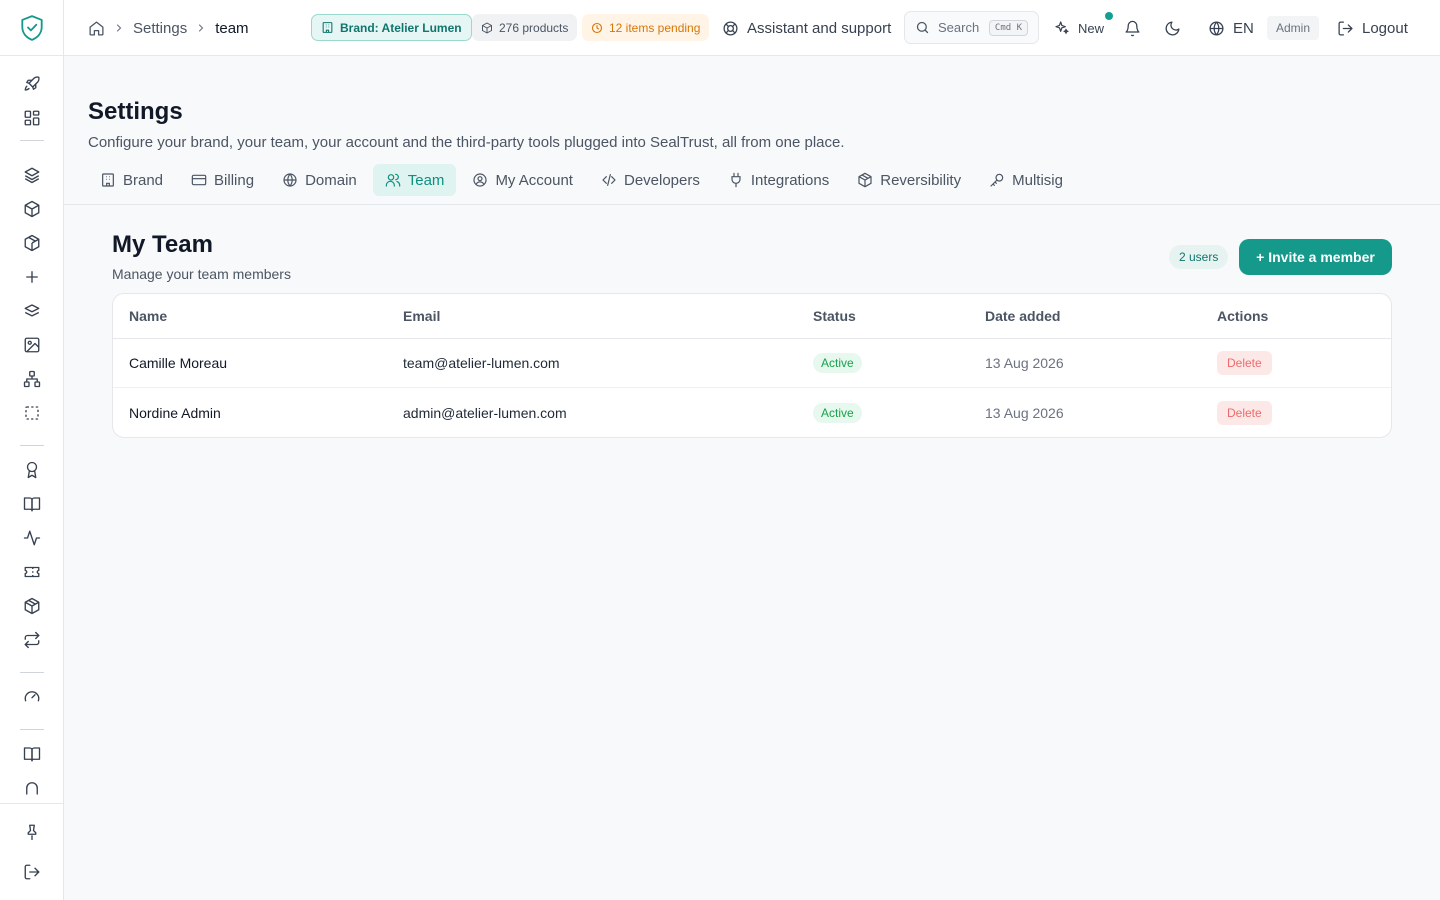 The width and height of the screenshot is (1440, 900). What do you see at coordinates (1037, 180) in the screenshot?
I see `tab-label: Multisig` at bounding box center [1037, 180].